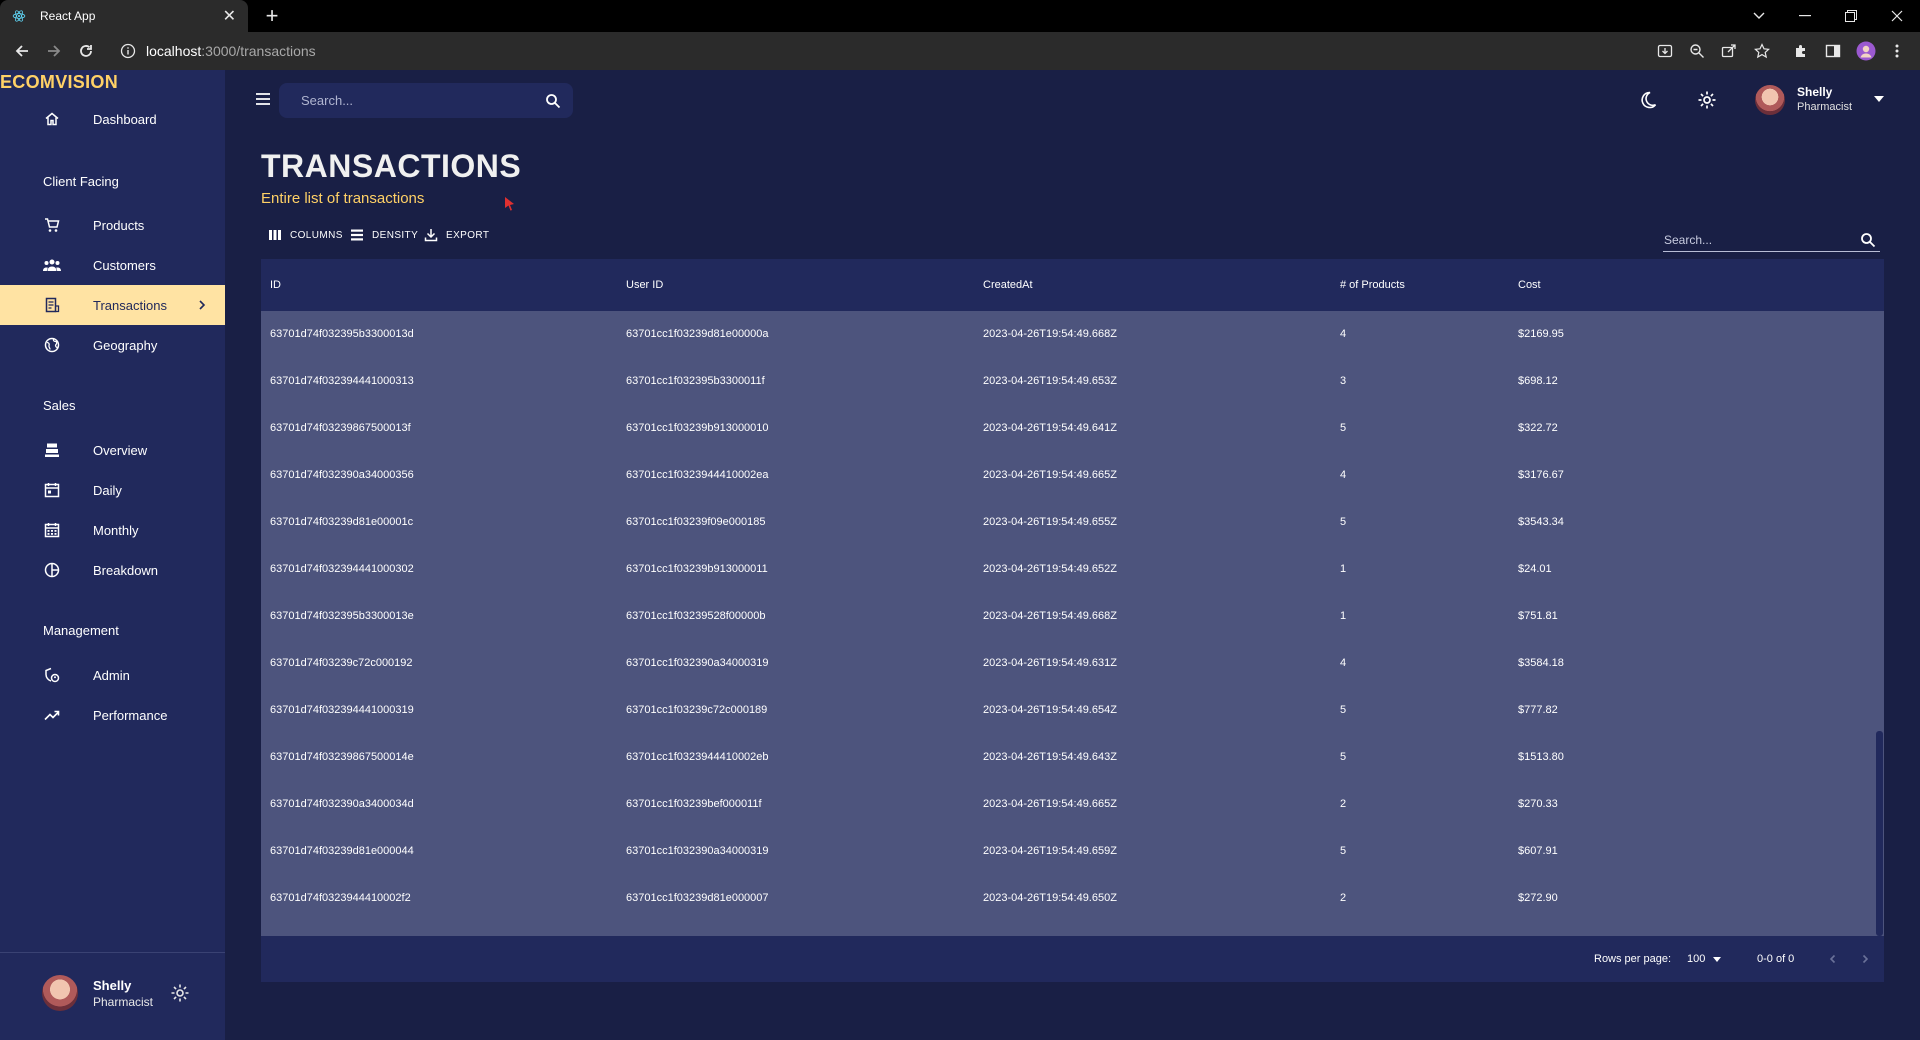 The height and width of the screenshot is (1040, 1920). I want to click on settings-gear-icon, so click(180, 993).